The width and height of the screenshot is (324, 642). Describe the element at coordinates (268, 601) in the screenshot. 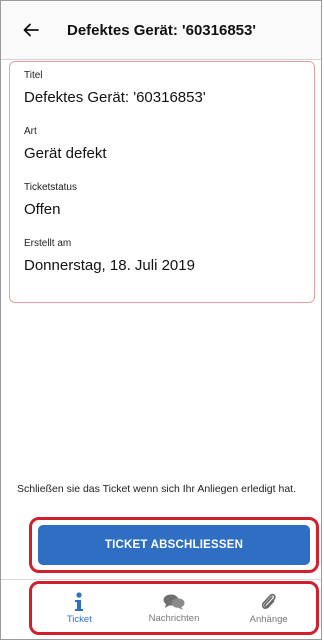

I see `paperclip-icon` at that location.